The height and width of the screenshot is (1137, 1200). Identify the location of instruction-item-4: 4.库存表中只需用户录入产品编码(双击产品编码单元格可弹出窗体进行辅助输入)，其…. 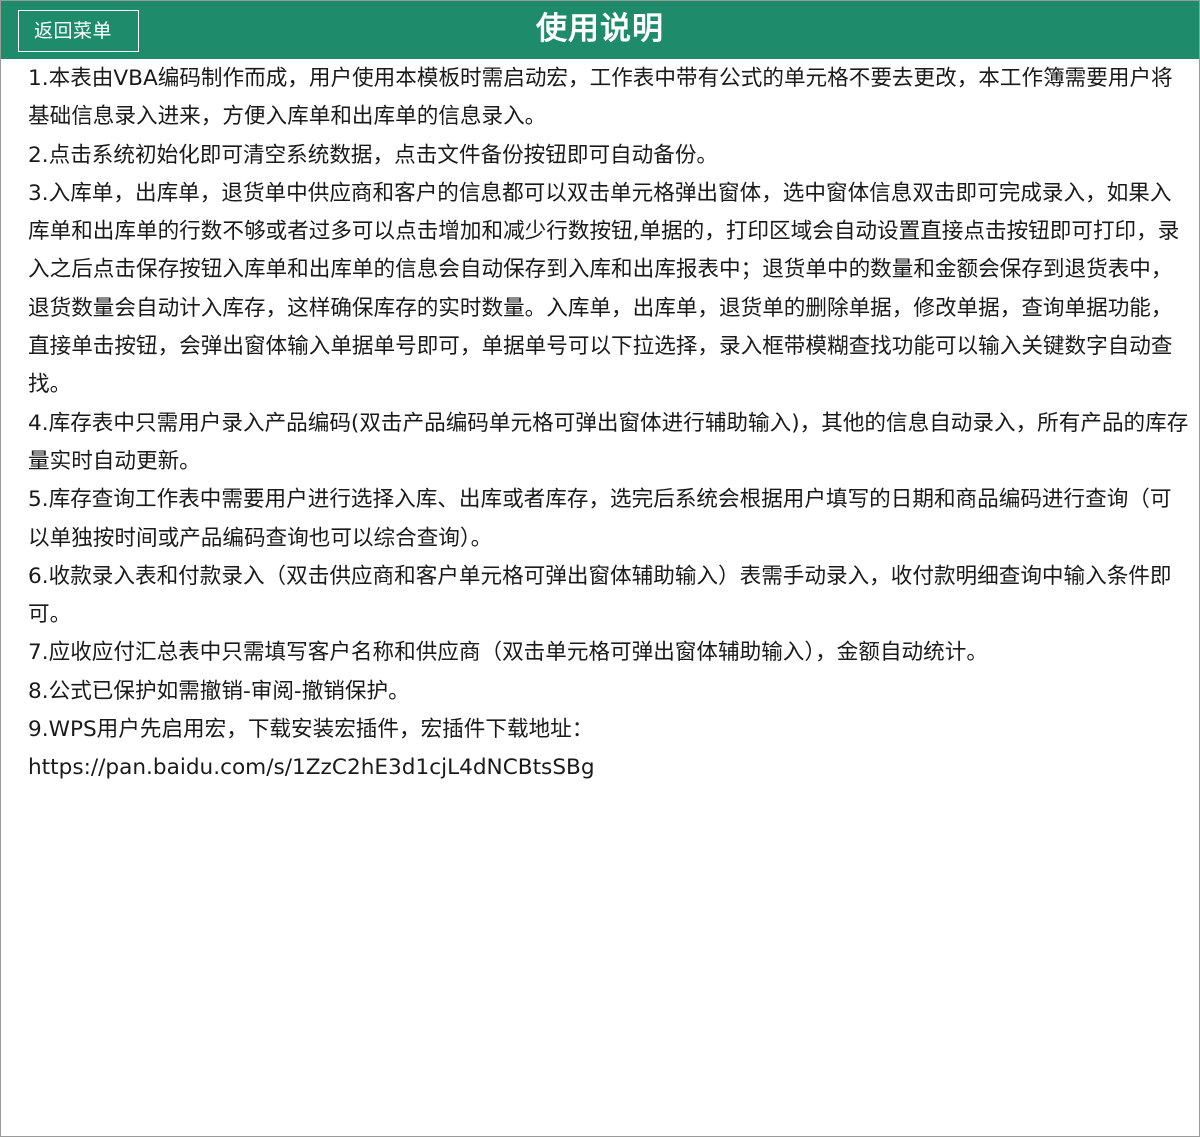
(608, 442).